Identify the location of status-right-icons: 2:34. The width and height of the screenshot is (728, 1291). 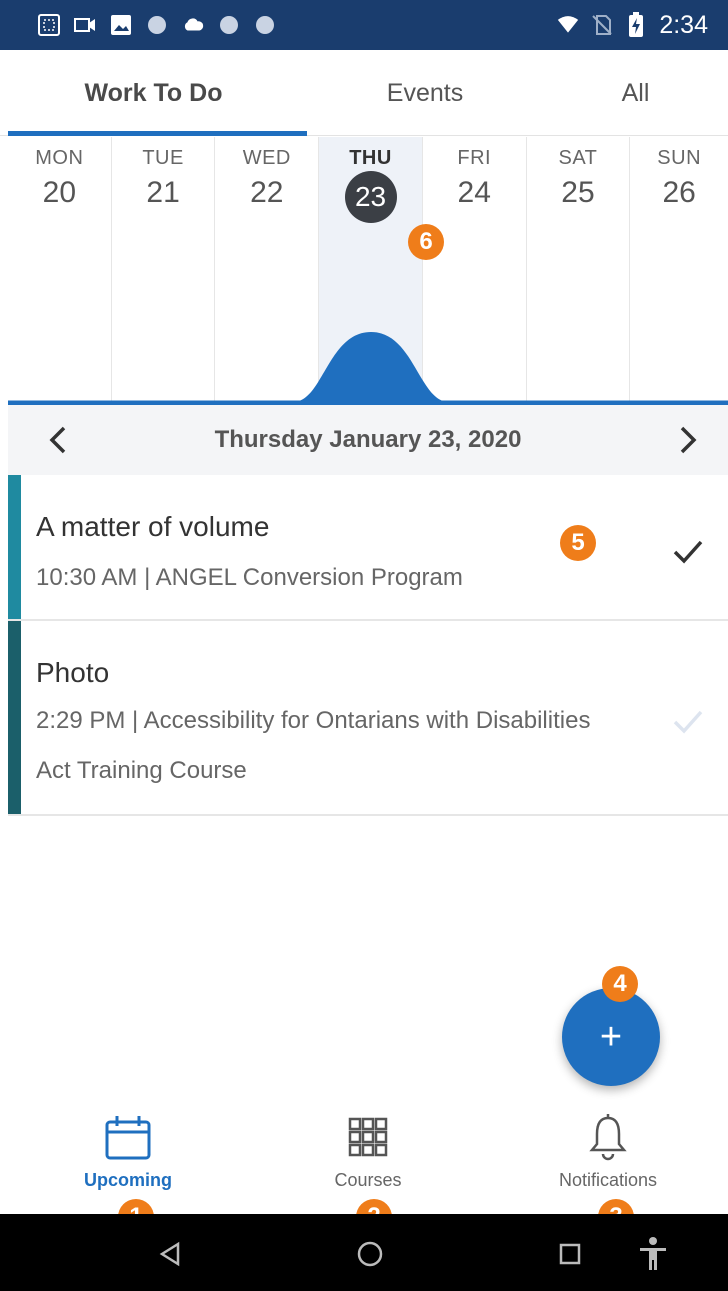
(632, 25).